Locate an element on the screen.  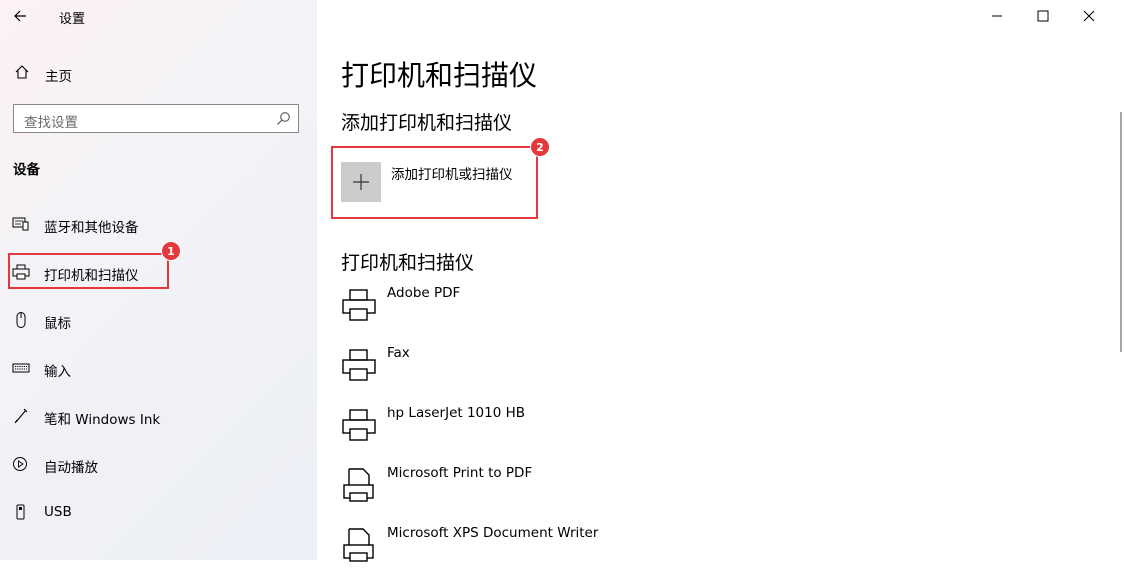
search-settings-input: 查找设置 is located at coordinates (156, 118).